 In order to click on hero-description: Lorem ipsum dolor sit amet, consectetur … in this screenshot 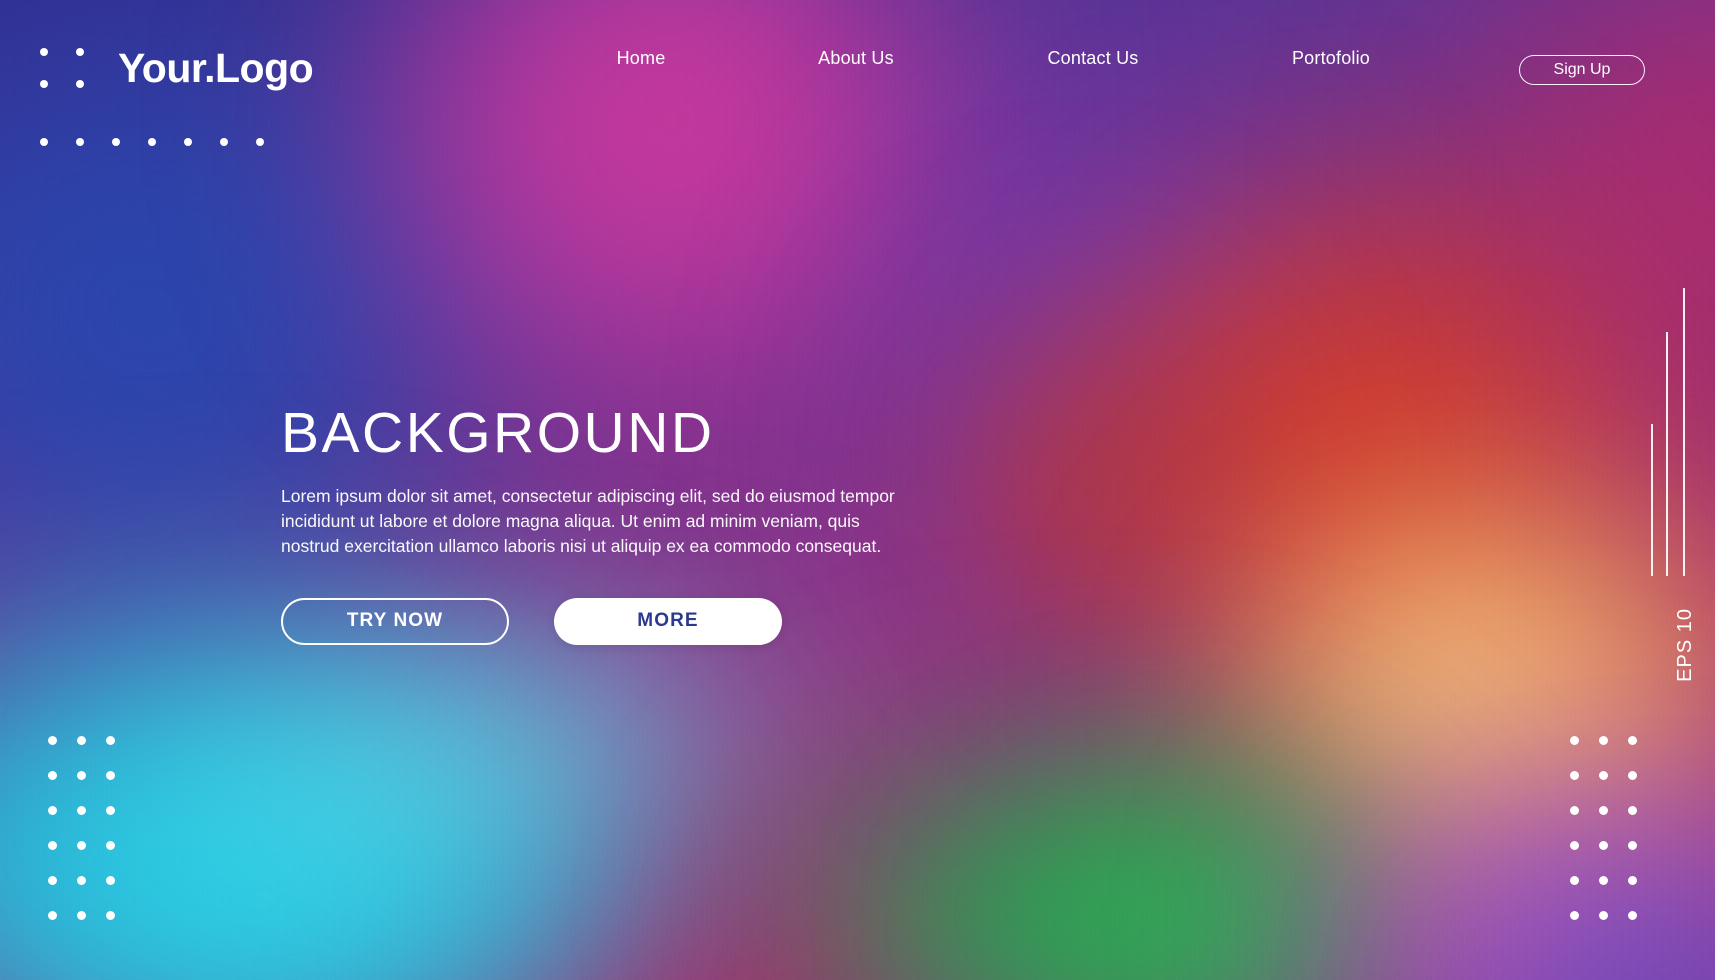, I will do `click(588, 521)`.